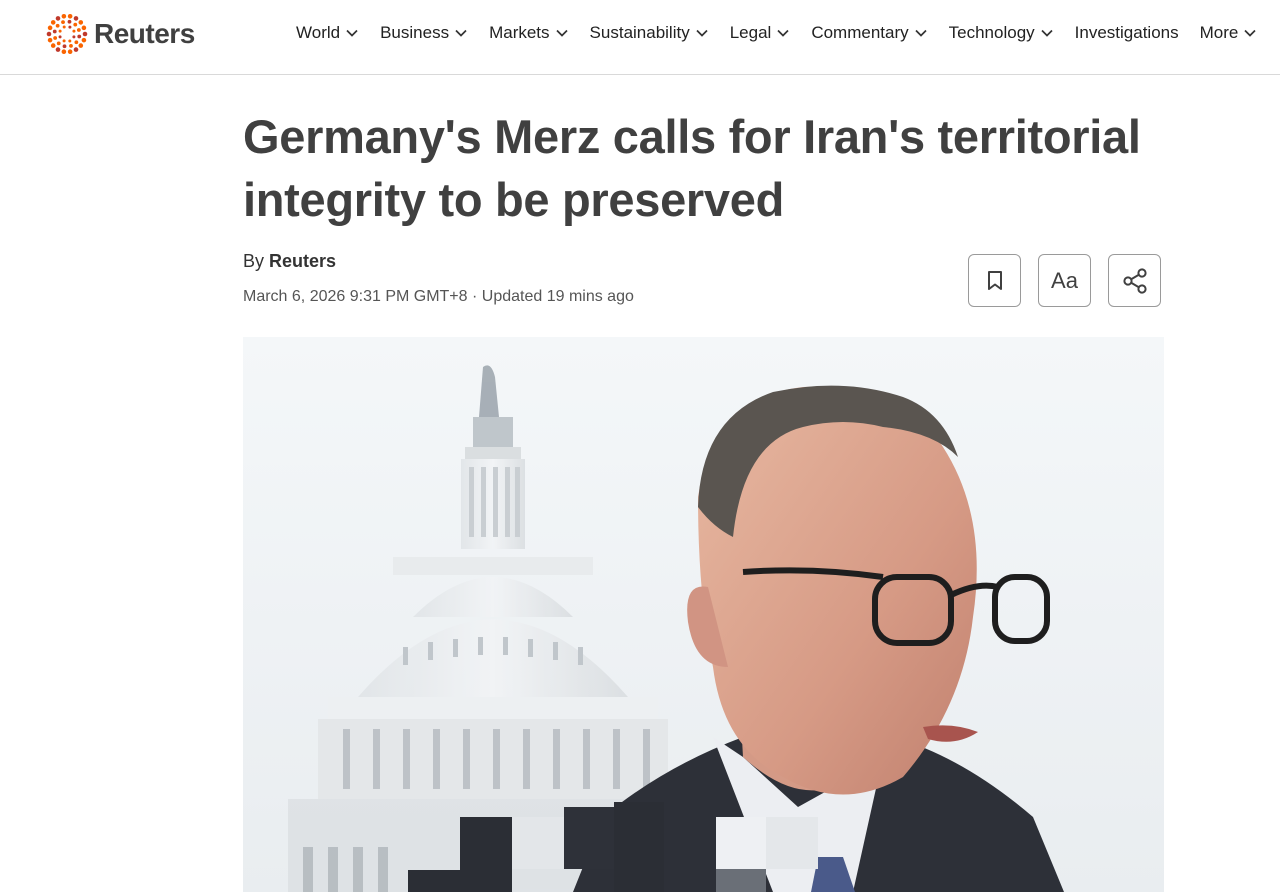 The width and height of the screenshot is (1280, 892). I want to click on reuters-logo: Reuters, so click(120, 34).